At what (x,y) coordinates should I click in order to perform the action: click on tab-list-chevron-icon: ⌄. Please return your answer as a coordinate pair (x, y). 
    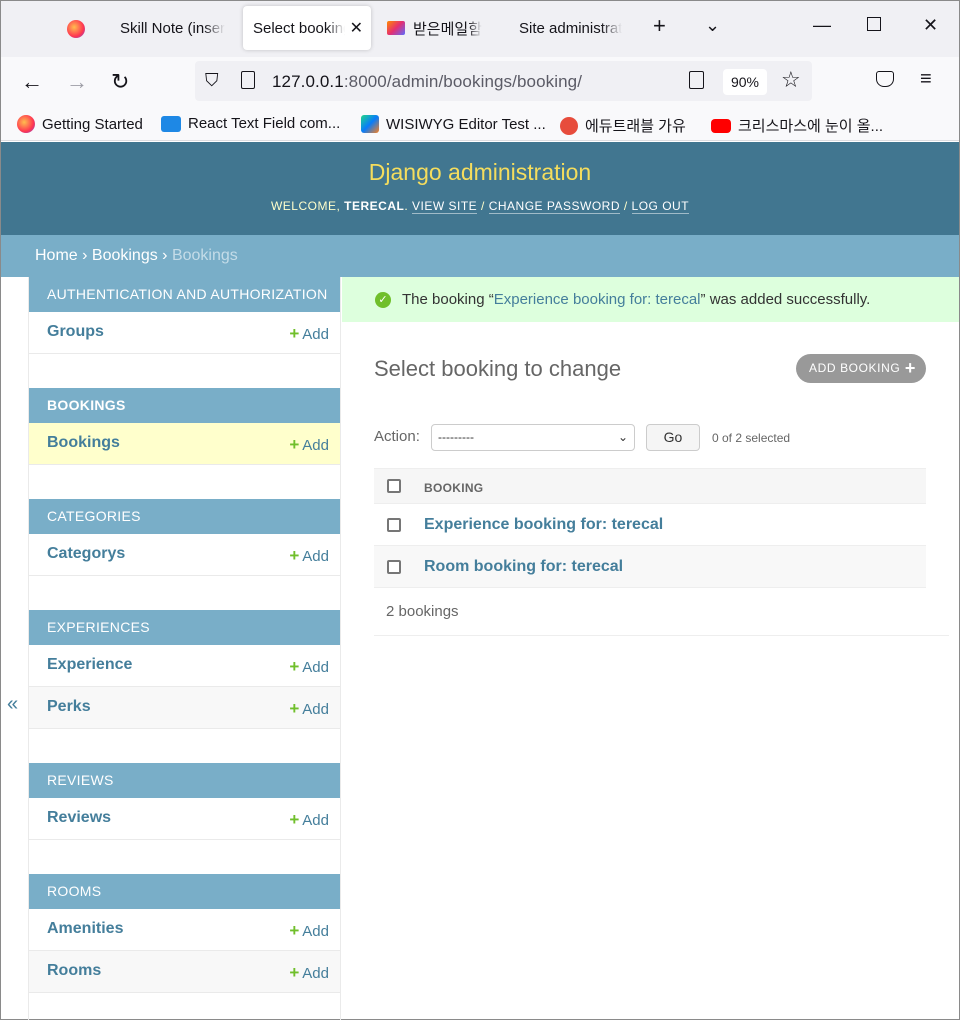
    Looking at the image, I should click on (712, 25).